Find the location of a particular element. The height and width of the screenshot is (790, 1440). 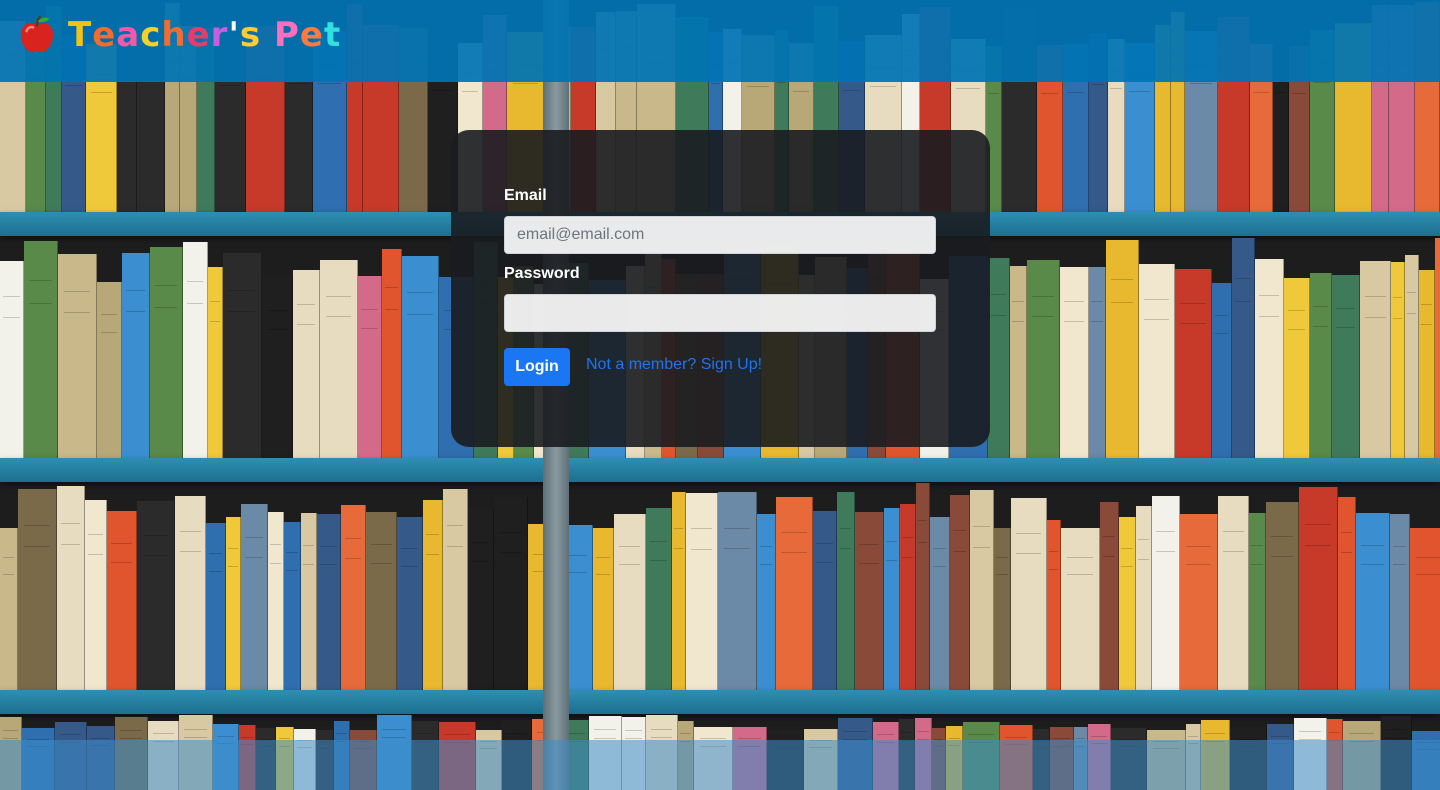

shelf-plank is located at coordinates (720, 702).